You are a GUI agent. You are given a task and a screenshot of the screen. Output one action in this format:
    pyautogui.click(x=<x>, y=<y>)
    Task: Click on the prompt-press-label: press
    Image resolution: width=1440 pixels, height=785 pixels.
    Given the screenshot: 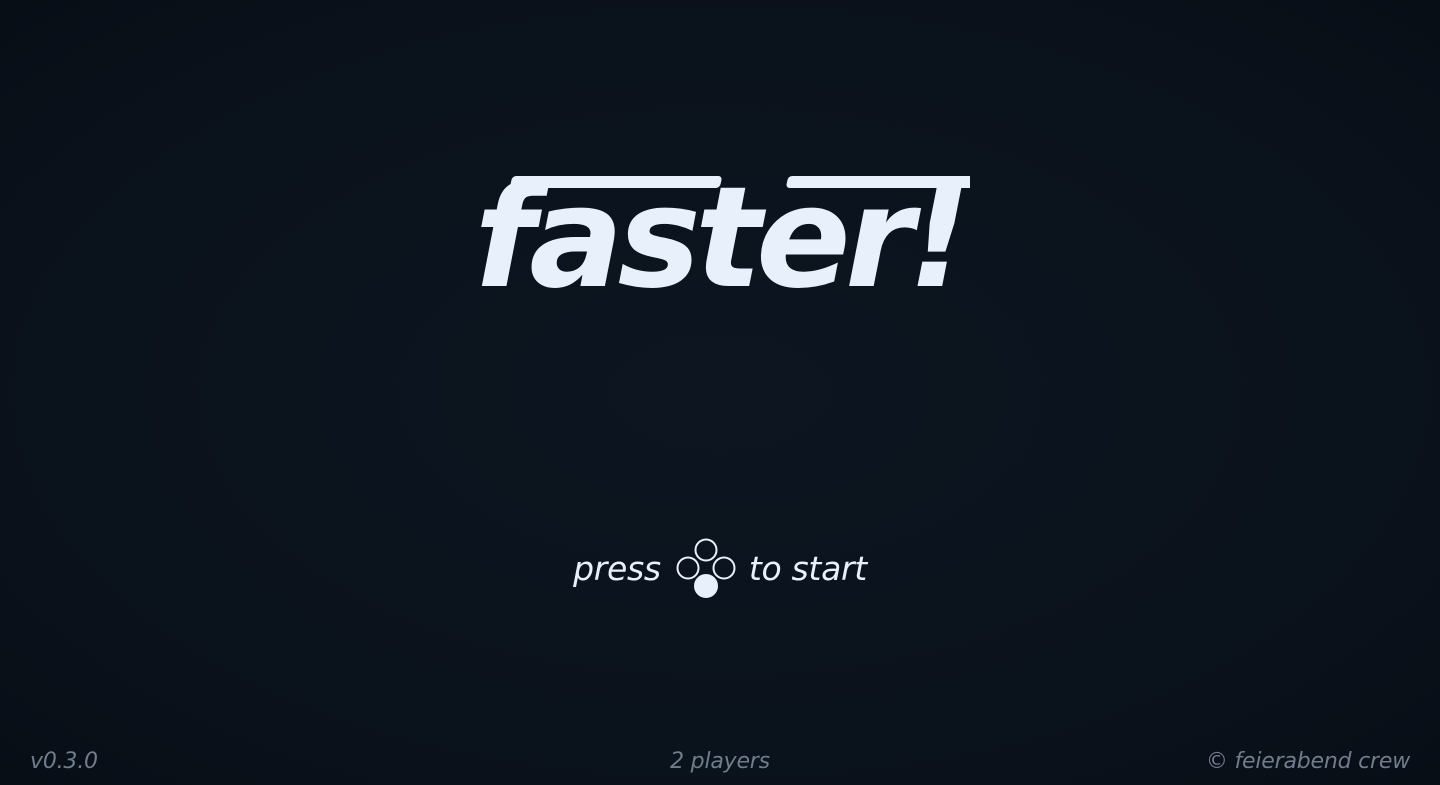 What is the action you would take?
    pyautogui.click(x=617, y=568)
    